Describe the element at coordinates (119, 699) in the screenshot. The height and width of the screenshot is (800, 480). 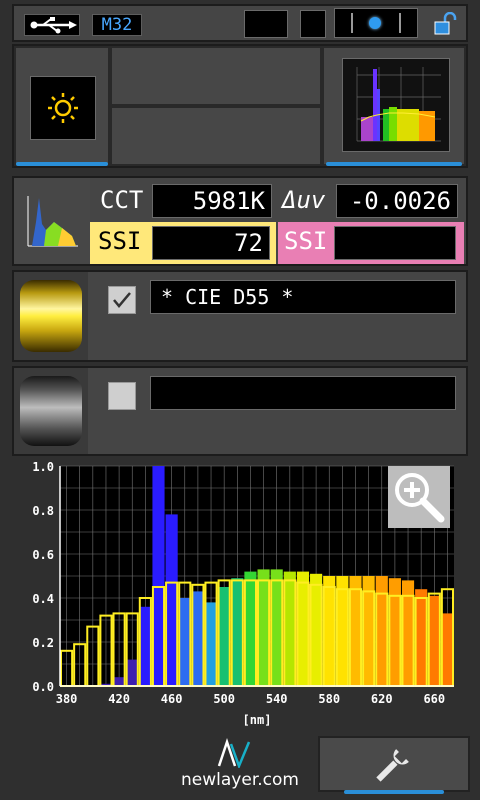
I see `x-tick-label: 420` at that location.